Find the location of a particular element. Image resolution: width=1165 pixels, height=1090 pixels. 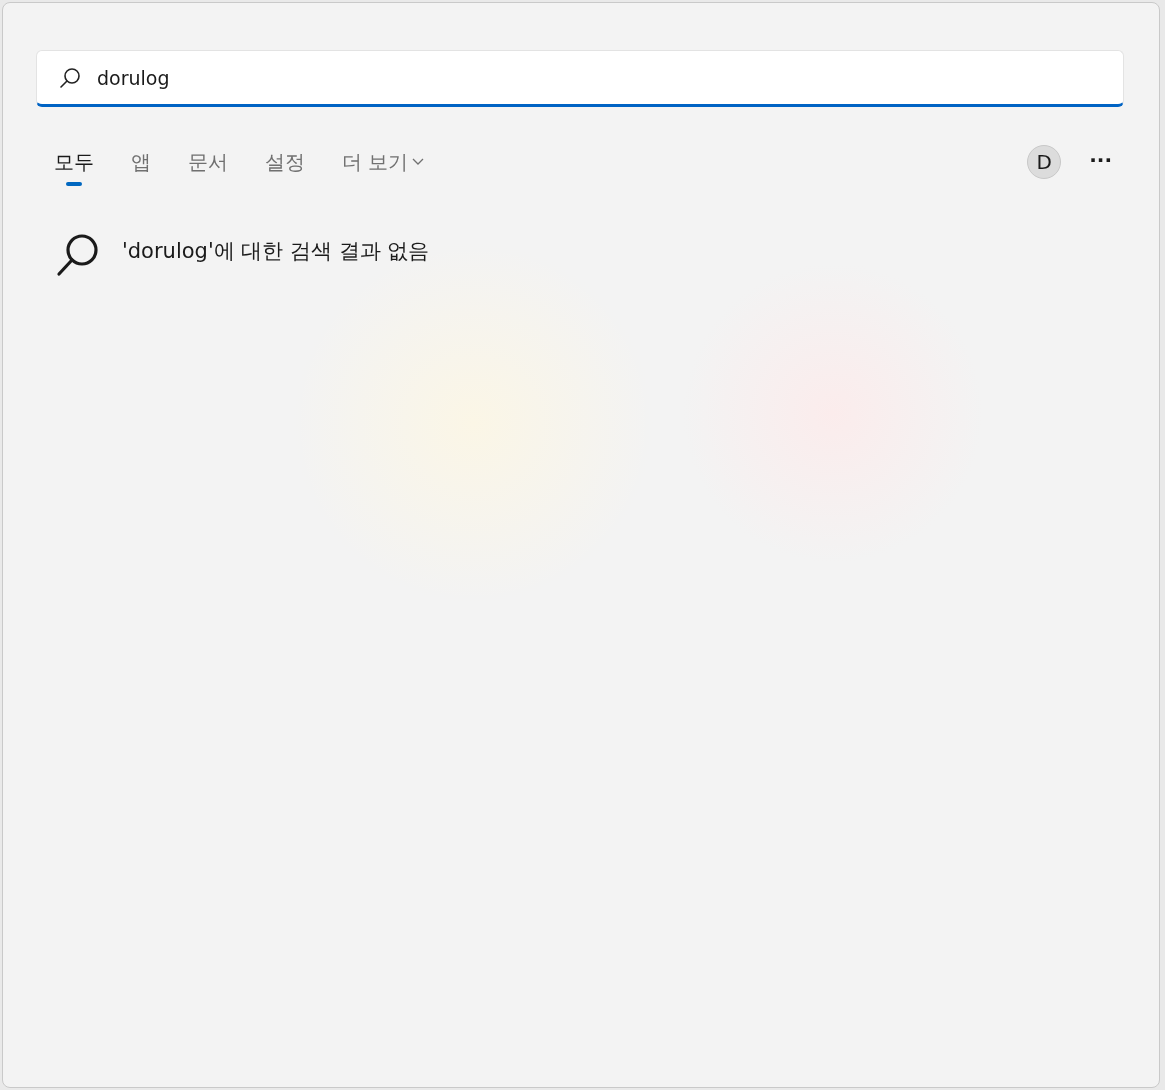

filter-tab: 설정 is located at coordinates (285, 167).